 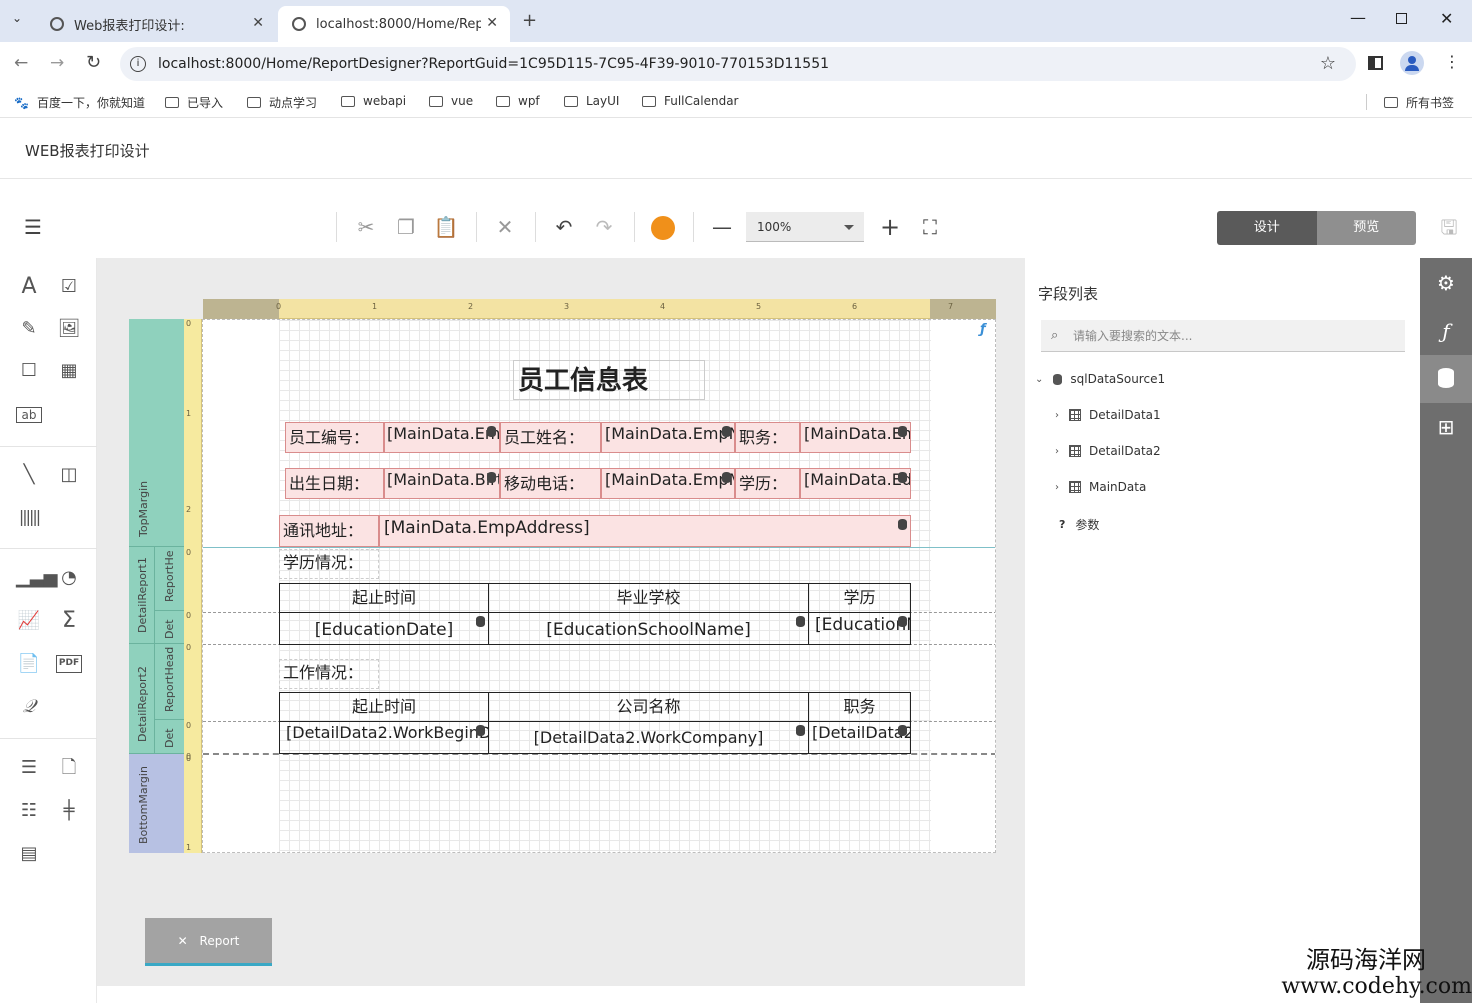 What do you see at coordinates (1412, 63) in the screenshot?
I see `profile-avatar-icon` at bounding box center [1412, 63].